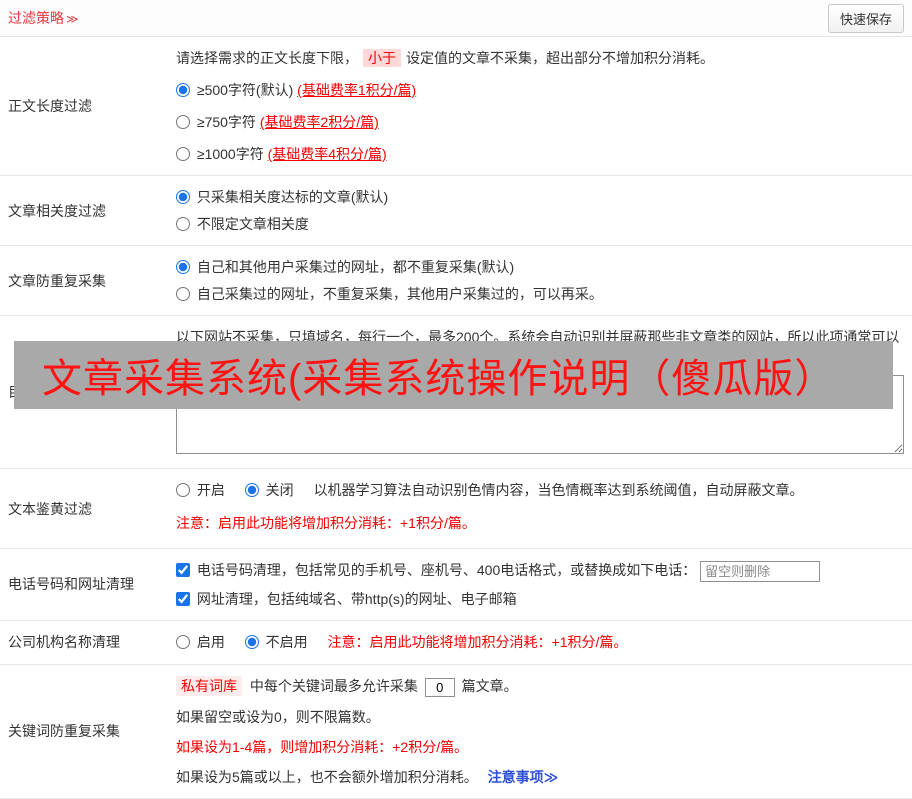 The image size is (912, 799). What do you see at coordinates (183, 90) in the screenshot?
I see `radio-length-500-input` at bounding box center [183, 90].